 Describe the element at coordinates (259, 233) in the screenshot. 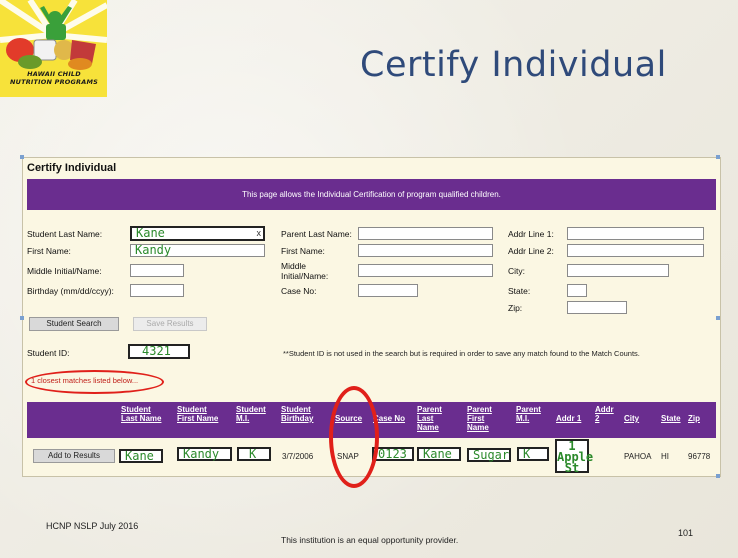

I see `clear-last-name-button: x` at that location.